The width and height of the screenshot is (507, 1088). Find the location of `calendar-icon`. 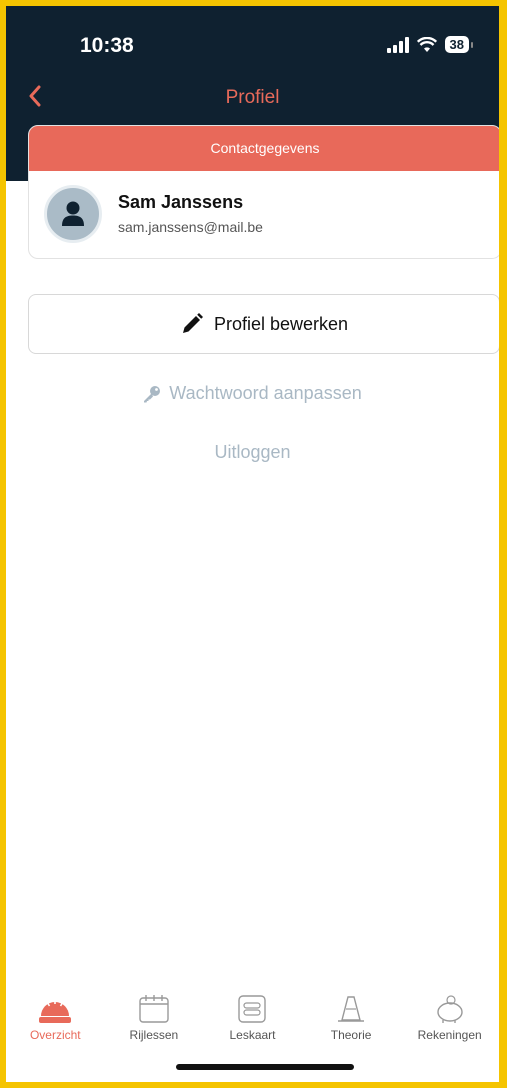

calendar-icon is located at coordinates (154, 1009).